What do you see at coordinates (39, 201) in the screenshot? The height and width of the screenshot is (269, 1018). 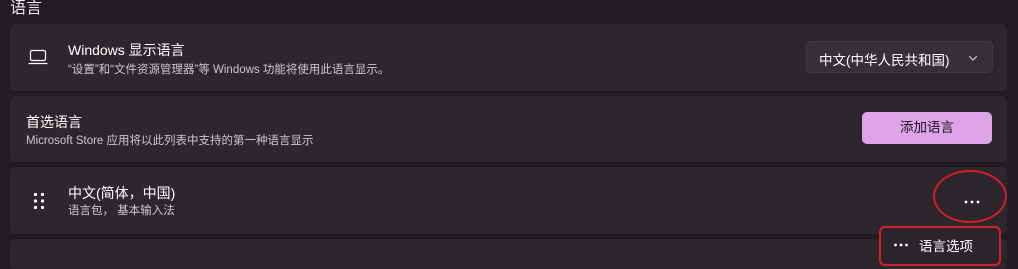 I see `drag-handle-icon` at bounding box center [39, 201].